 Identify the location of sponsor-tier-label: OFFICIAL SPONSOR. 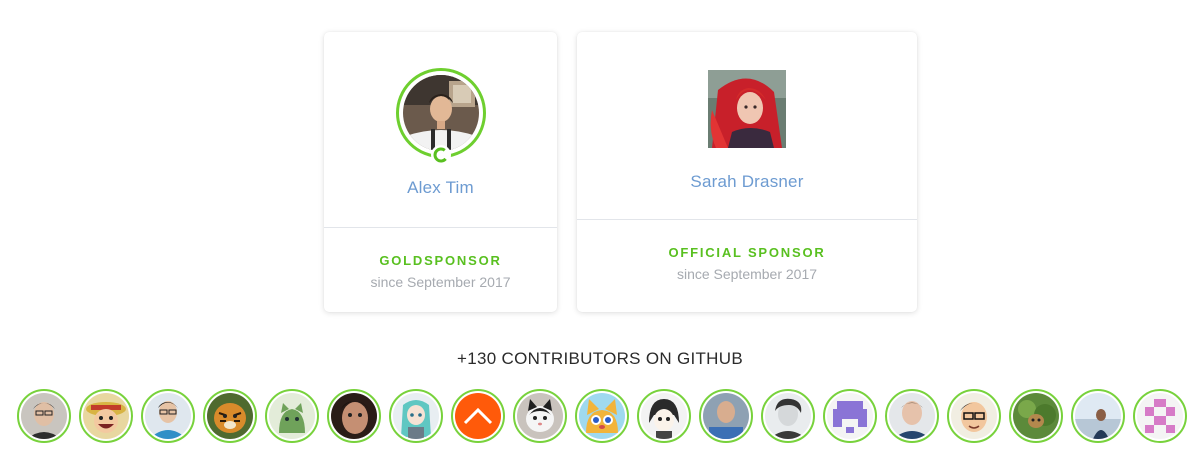
(747, 252).